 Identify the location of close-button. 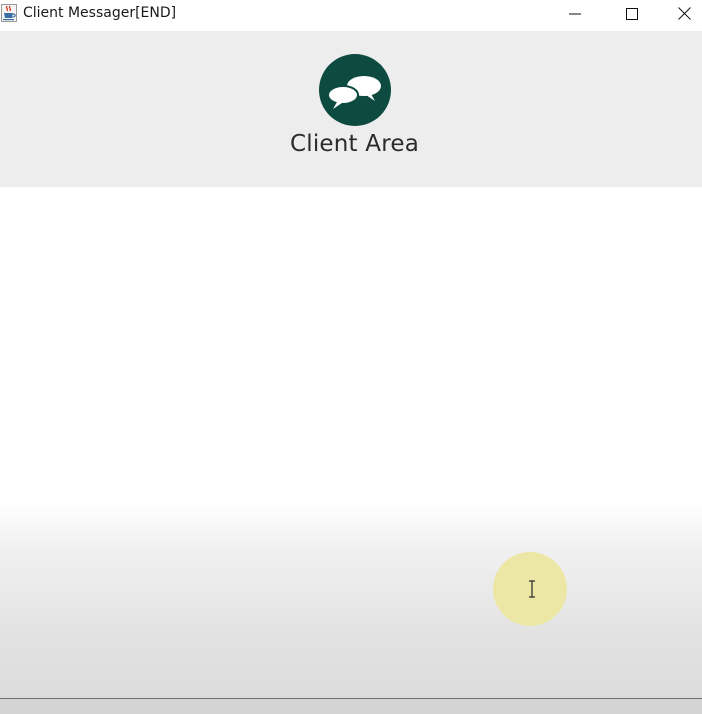
(684, 13).